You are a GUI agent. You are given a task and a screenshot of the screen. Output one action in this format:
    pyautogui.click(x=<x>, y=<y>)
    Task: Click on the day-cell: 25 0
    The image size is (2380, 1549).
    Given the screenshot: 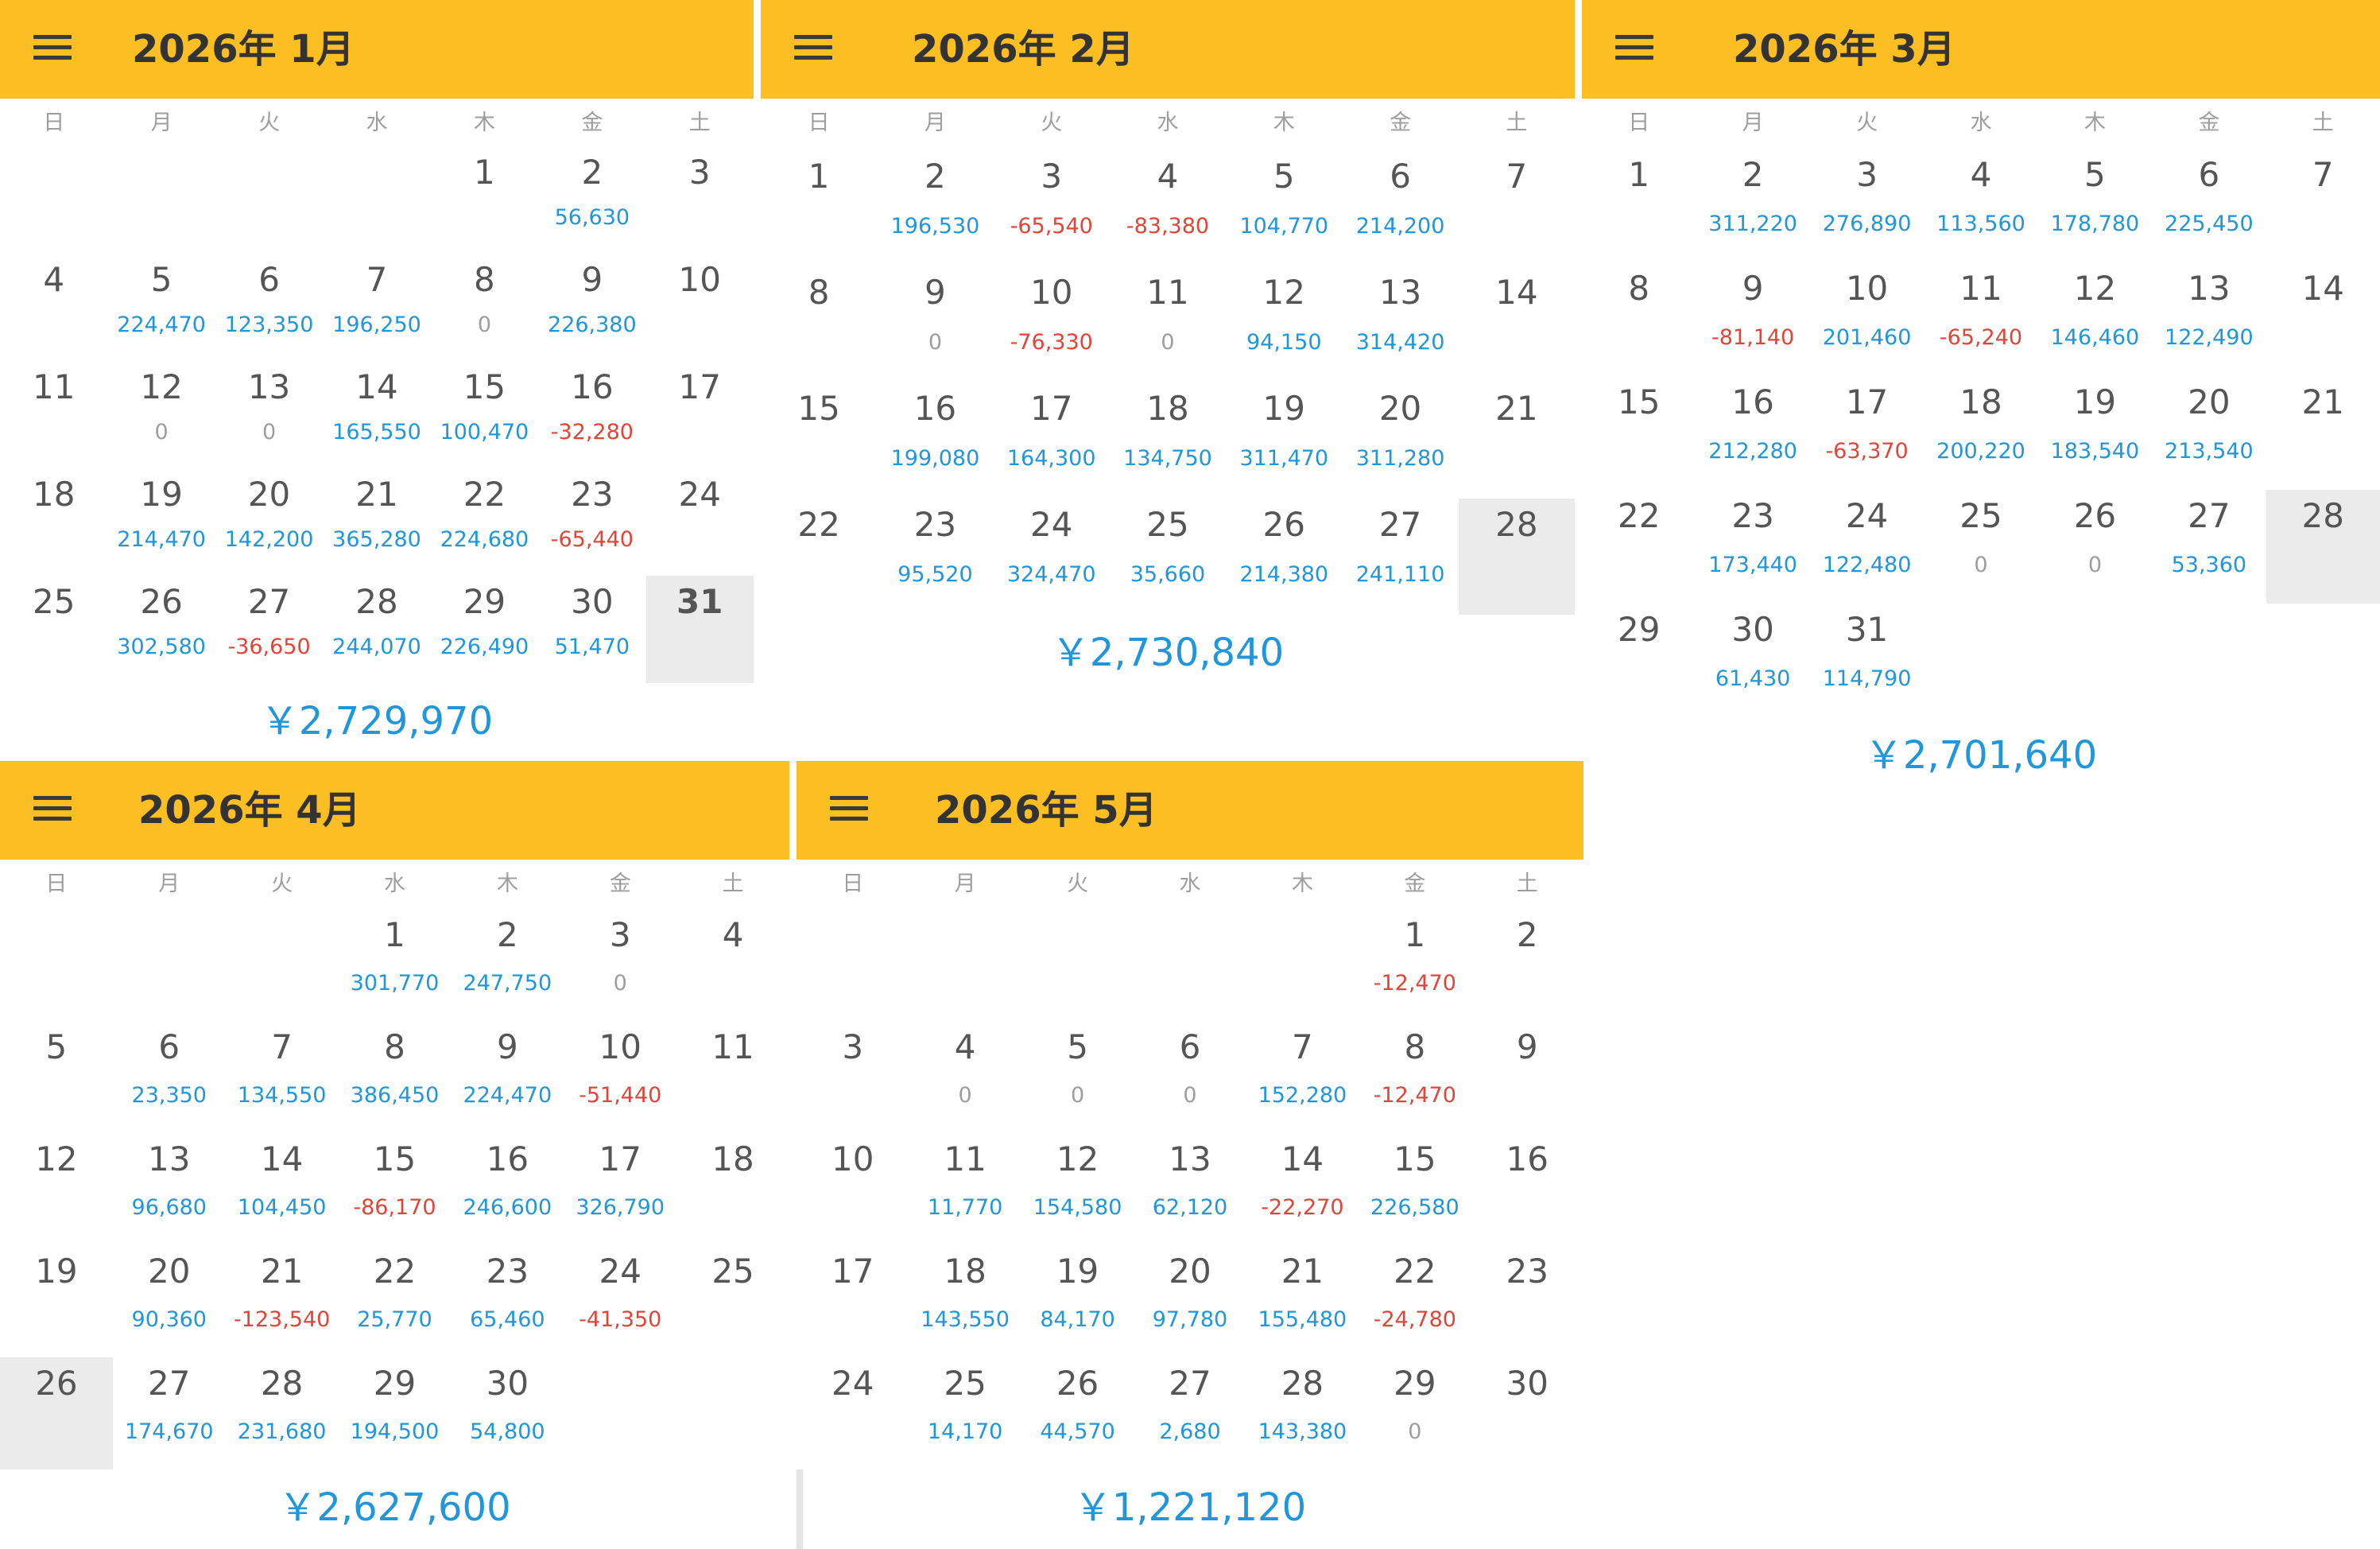 What is the action you would take?
    pyautogui.click(x=1980, y=547)
    